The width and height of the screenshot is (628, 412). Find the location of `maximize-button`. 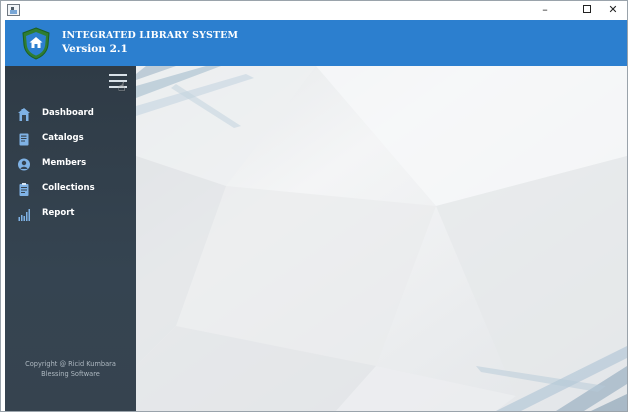

maximize-button is located at coordinates (587, 10).